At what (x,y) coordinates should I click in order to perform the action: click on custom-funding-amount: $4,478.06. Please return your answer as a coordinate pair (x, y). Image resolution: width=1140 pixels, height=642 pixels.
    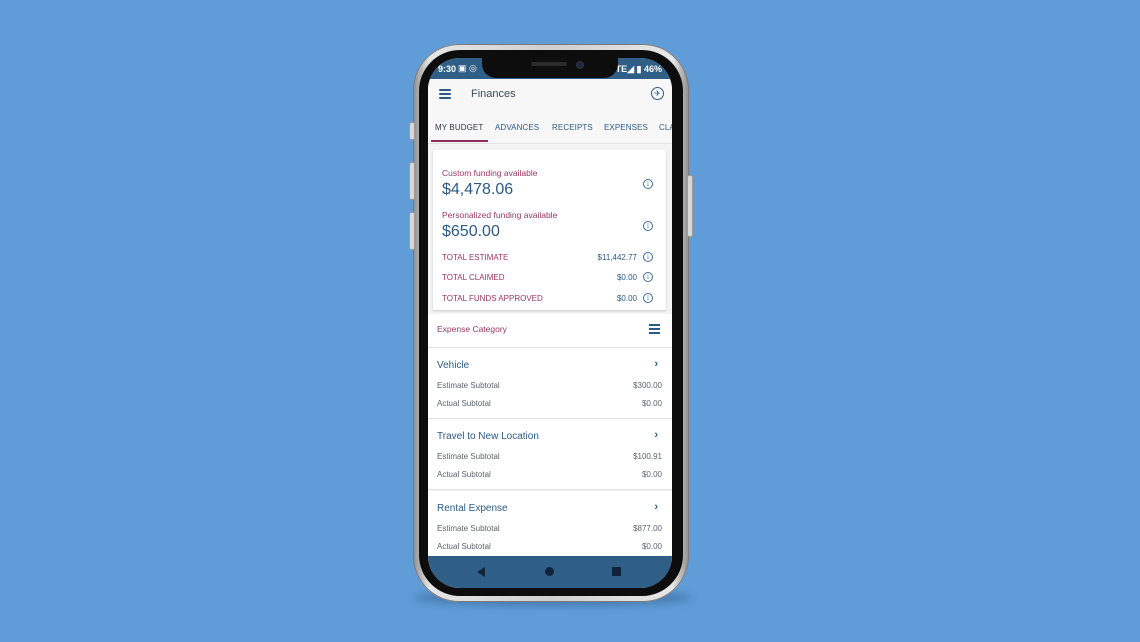
    Looking at the image, I should click on (478, 189).